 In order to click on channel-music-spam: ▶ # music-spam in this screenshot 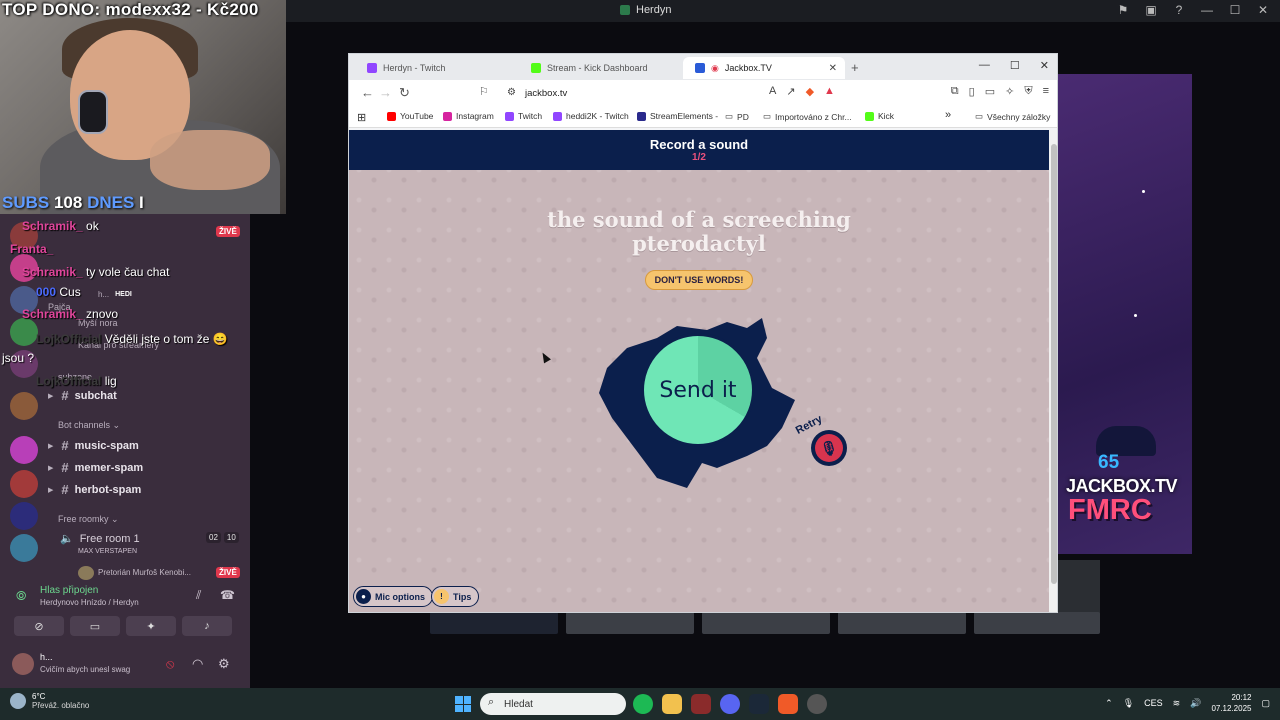, I will do `click(93, 445)`.